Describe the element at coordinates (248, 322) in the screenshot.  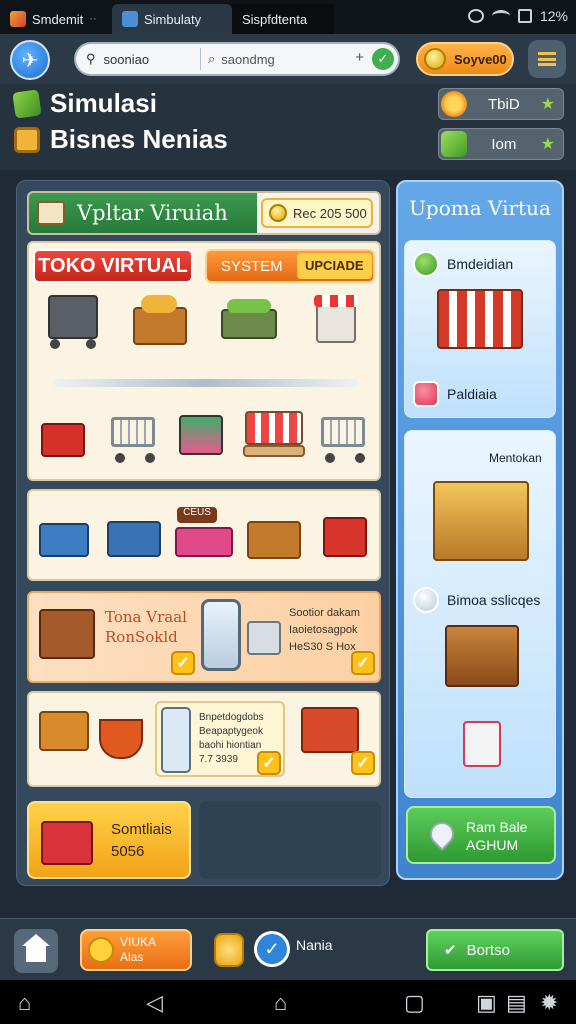
I see `veg-basket-item` at that location.